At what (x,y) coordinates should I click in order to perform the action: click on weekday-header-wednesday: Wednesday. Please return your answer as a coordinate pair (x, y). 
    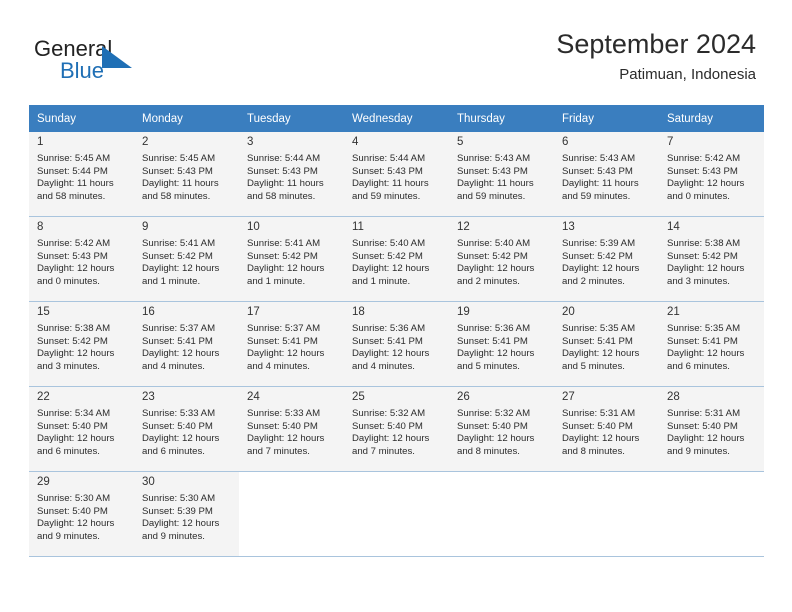
    Looking at the image, I should click on (396, 118).